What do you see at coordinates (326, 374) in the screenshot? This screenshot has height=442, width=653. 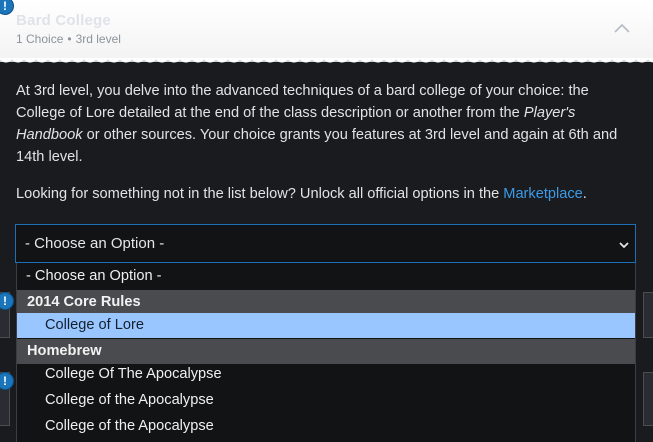 I see `option-college-of-the-apocalypse: College Of The Apocalypse` at bounding box center [326, 374].